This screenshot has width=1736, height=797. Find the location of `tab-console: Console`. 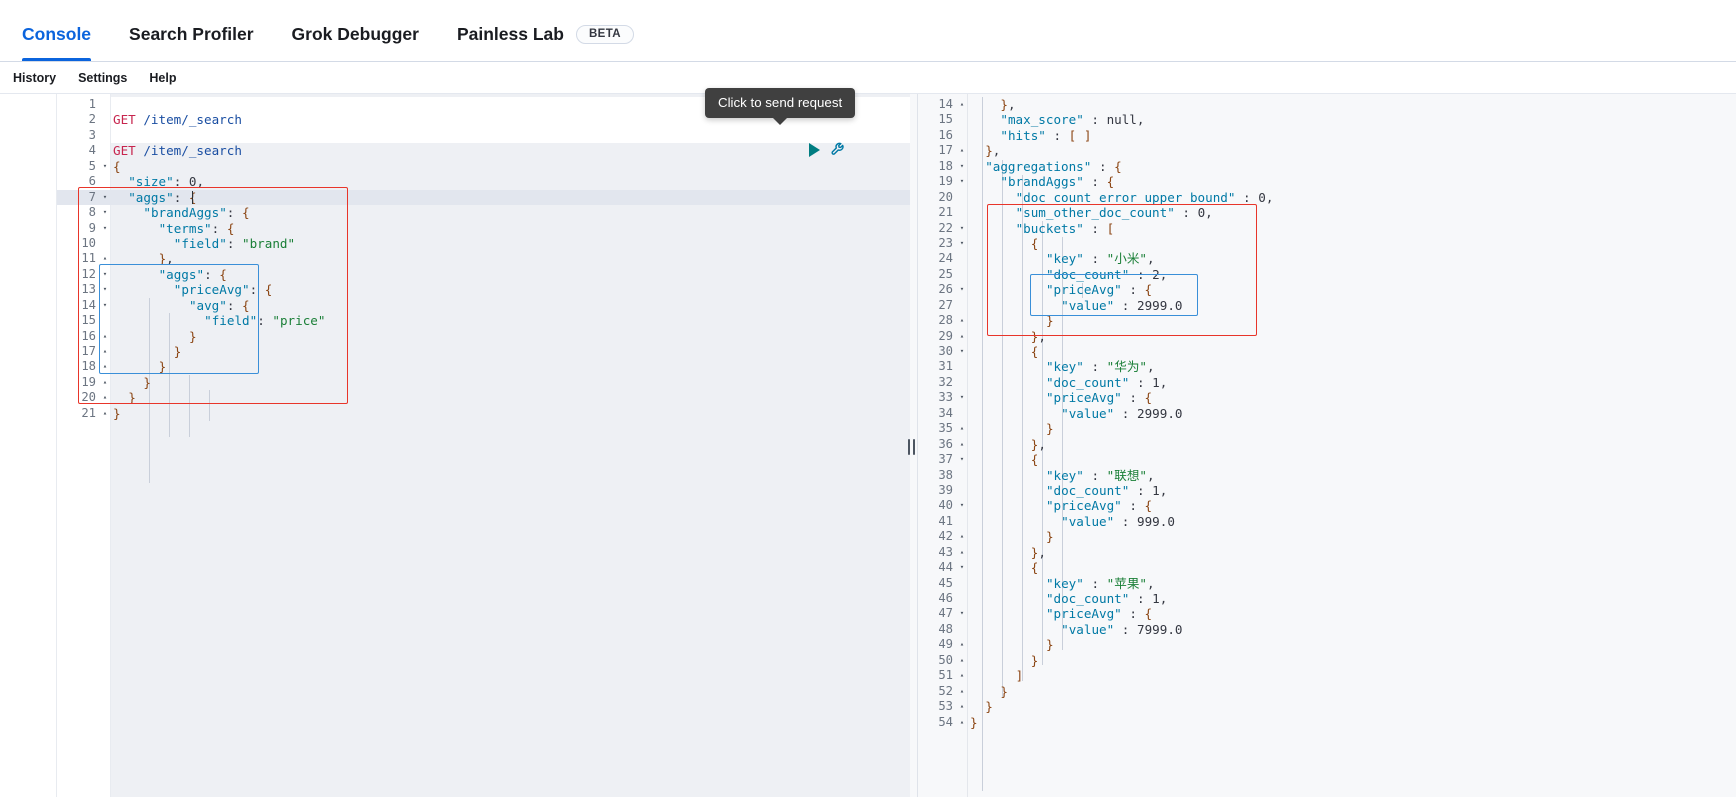

tab-console: Console is located at coordinates (57, 42).